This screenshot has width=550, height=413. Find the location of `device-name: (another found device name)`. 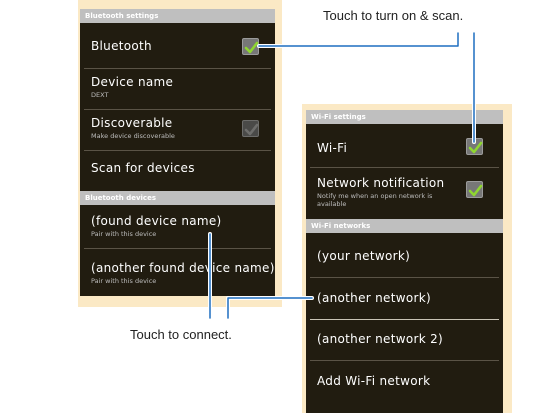

device-name: (another found device name) is located at coordinates (183, 268).